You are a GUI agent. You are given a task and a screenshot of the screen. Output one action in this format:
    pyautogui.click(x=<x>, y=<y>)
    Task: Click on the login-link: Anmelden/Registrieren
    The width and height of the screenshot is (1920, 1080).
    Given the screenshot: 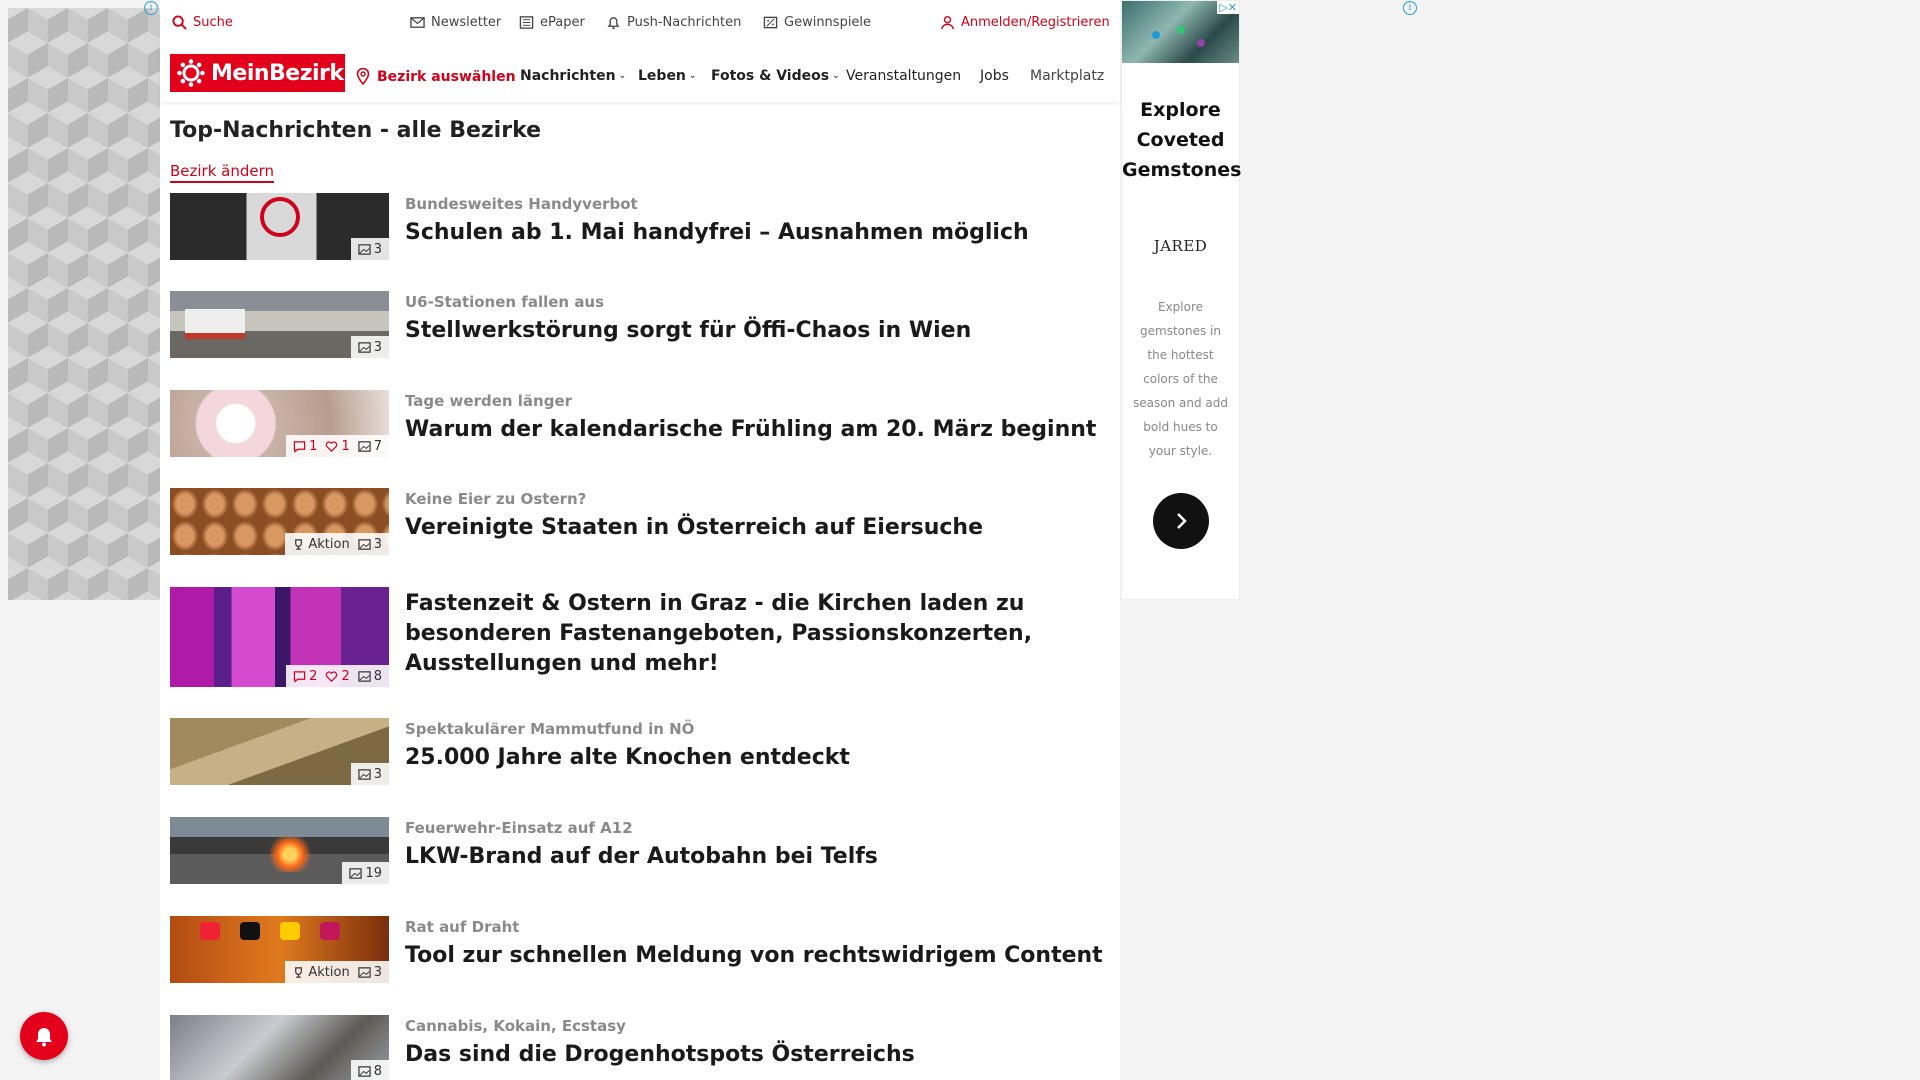 What is the action you would take?
    pyautogui.click(x=1025, y=22)
    